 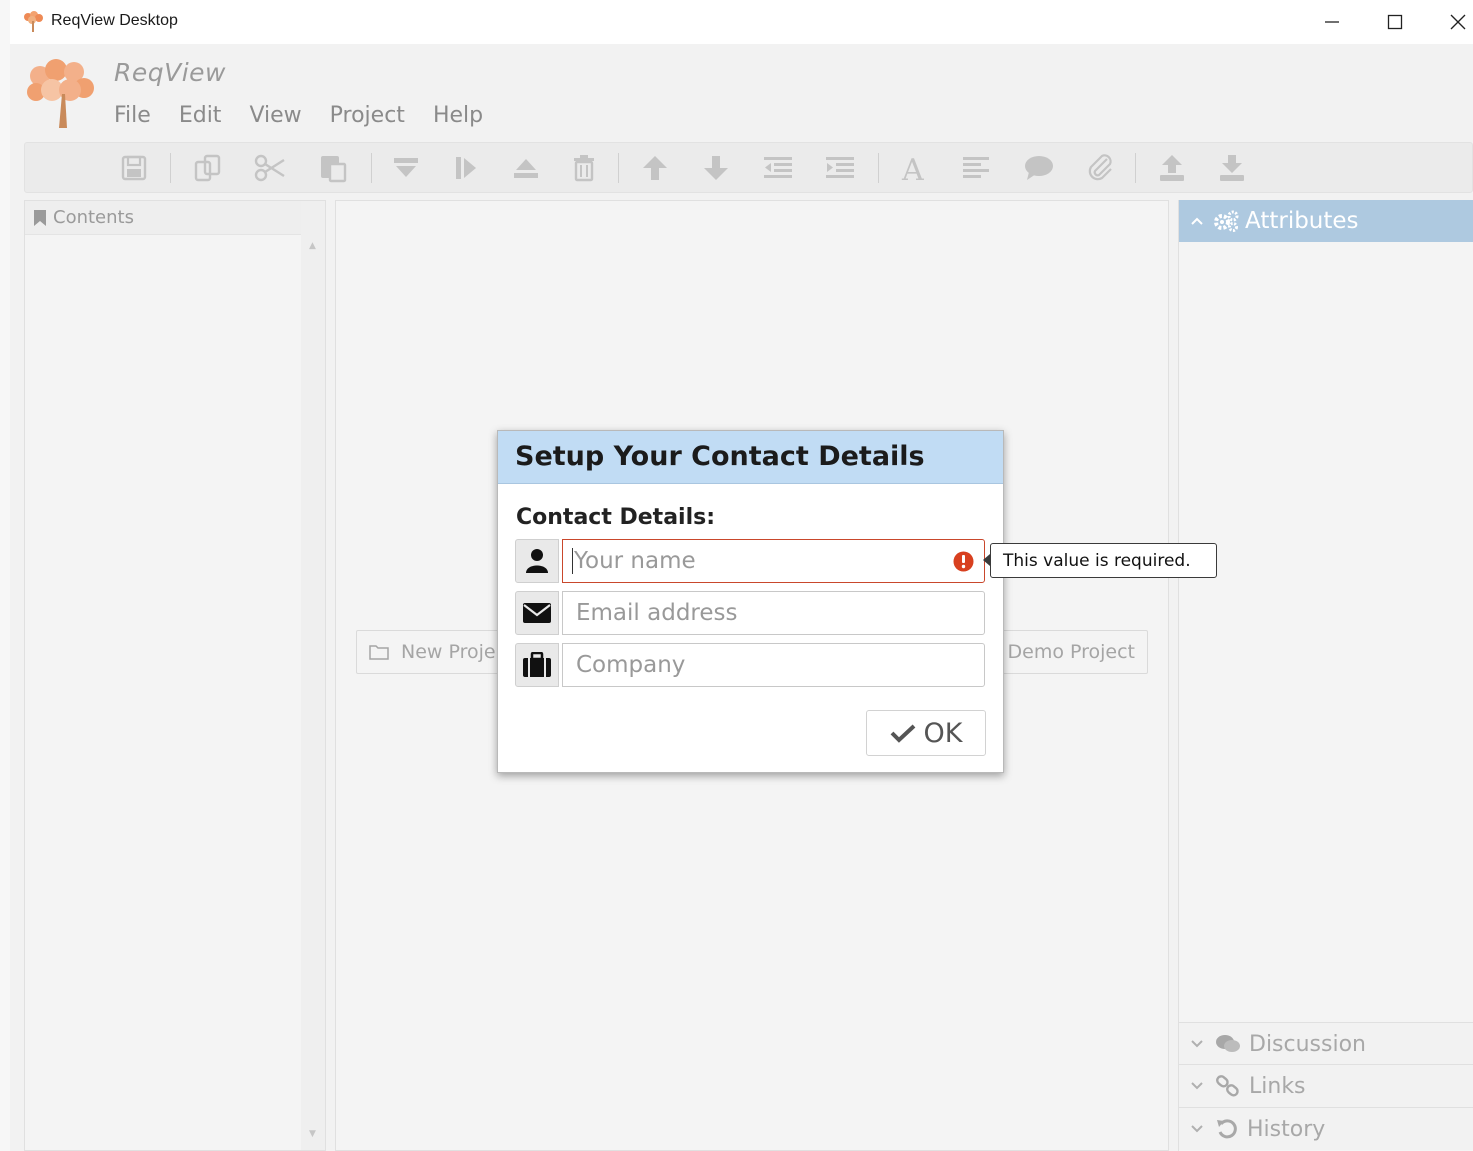 What do you see at coordinates (275, 115) in the screenshot?
I see `menu-view: View` at bounding box center [275, 115].